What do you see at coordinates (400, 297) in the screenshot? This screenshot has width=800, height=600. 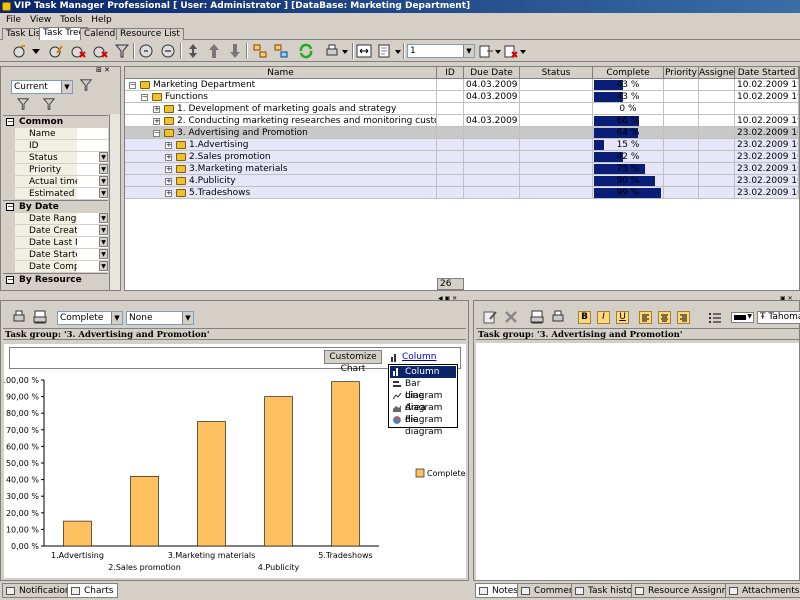 I see `horizontal-splitter: ◀ ▣ ✕ ▣ ✕` at bounding box center [400, 297].